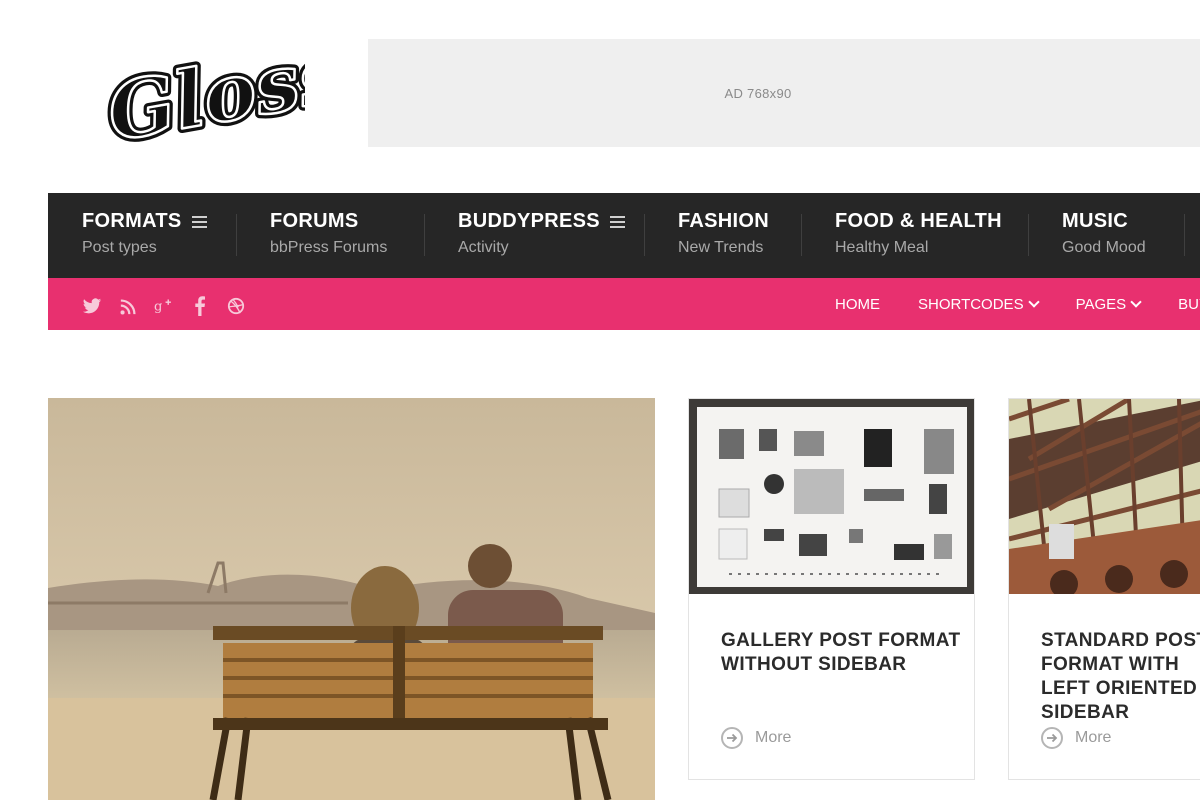 This screenshot has width=1200, height=800. Describe the element at coordinates (721, 247) in the screenshot. I see `nav-subtitle: New Trends` at that location.